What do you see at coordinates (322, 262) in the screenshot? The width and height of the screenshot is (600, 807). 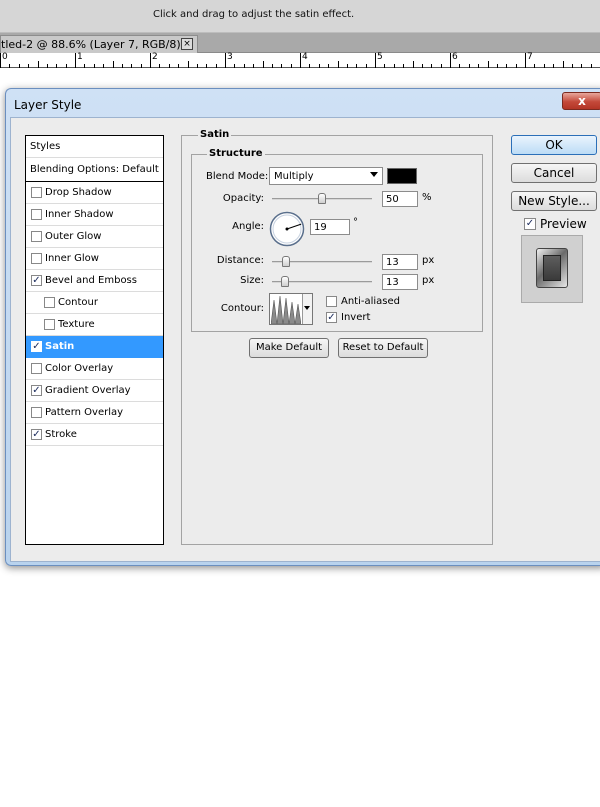 I see `distance-slider` at bounding box center [322, 262].